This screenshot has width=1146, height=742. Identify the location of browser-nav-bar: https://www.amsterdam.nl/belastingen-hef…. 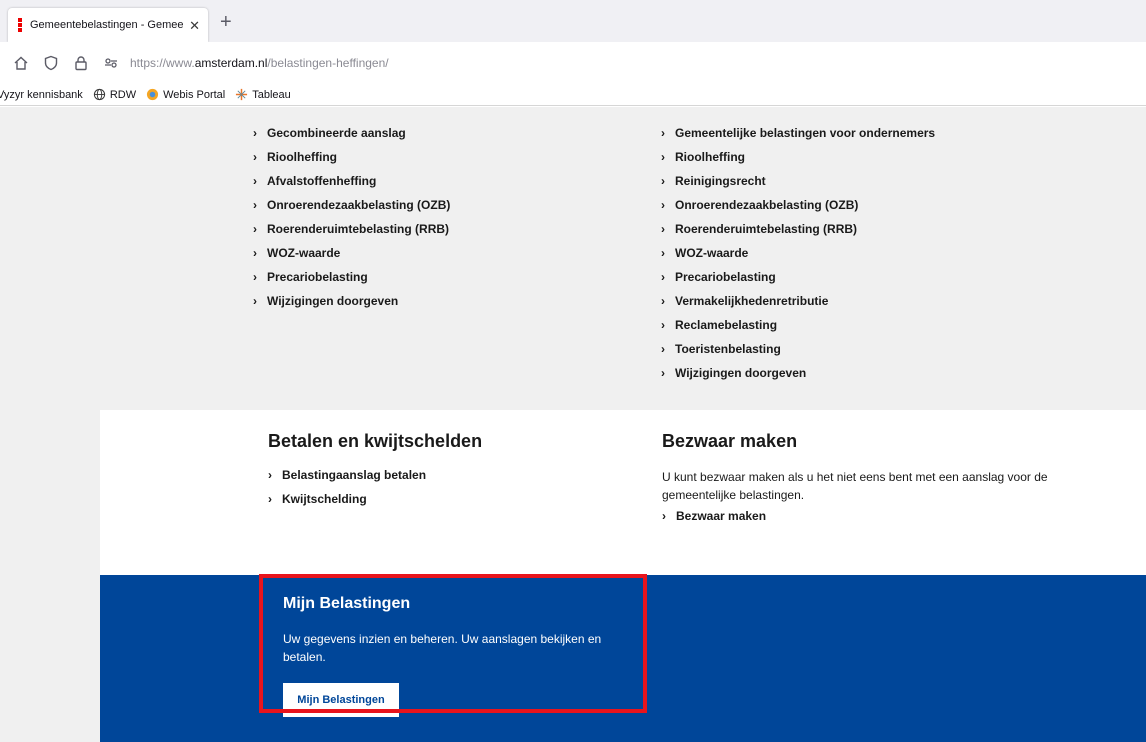
(573, 63).